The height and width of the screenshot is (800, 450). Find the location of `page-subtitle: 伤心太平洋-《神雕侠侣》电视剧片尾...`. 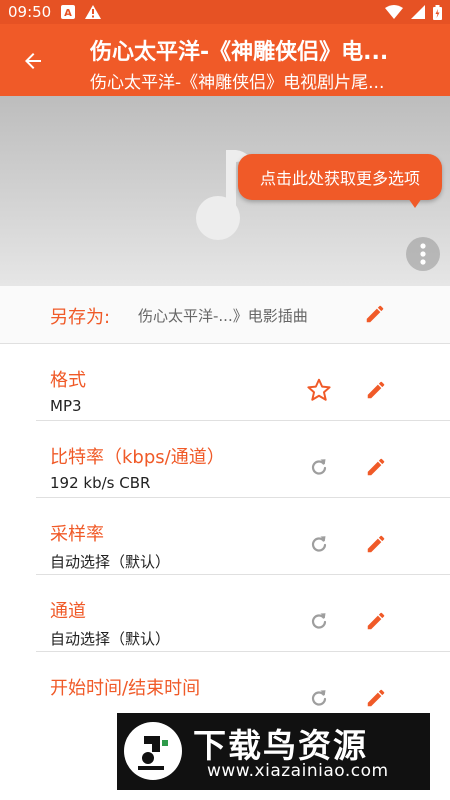

page-subtitle: 伤心太平洋-《神雕侠侣》电视剧片尾... is located at coordinates (237, 83).